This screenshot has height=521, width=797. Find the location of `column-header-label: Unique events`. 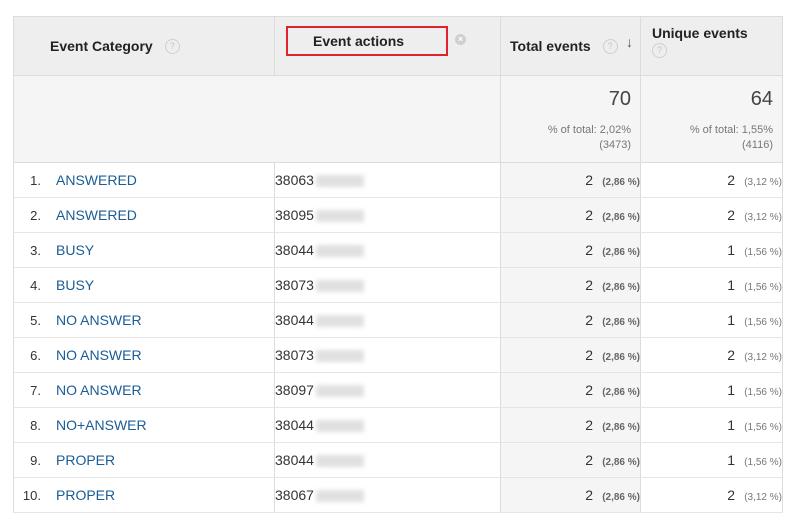

column-header-label: Unique events is located at coordinates (700, 33).